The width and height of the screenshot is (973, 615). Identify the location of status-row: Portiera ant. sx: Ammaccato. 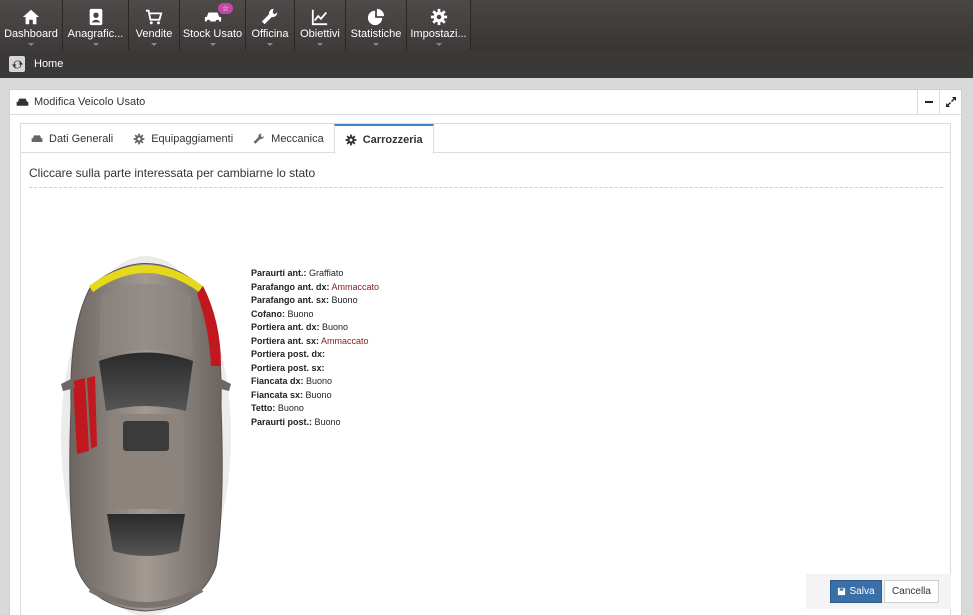
(315, 342).